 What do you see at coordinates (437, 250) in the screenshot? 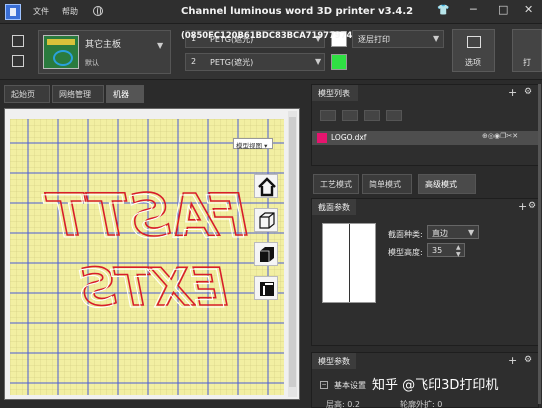
I see `model-height-value: 35` at bounding box center [437, 250].